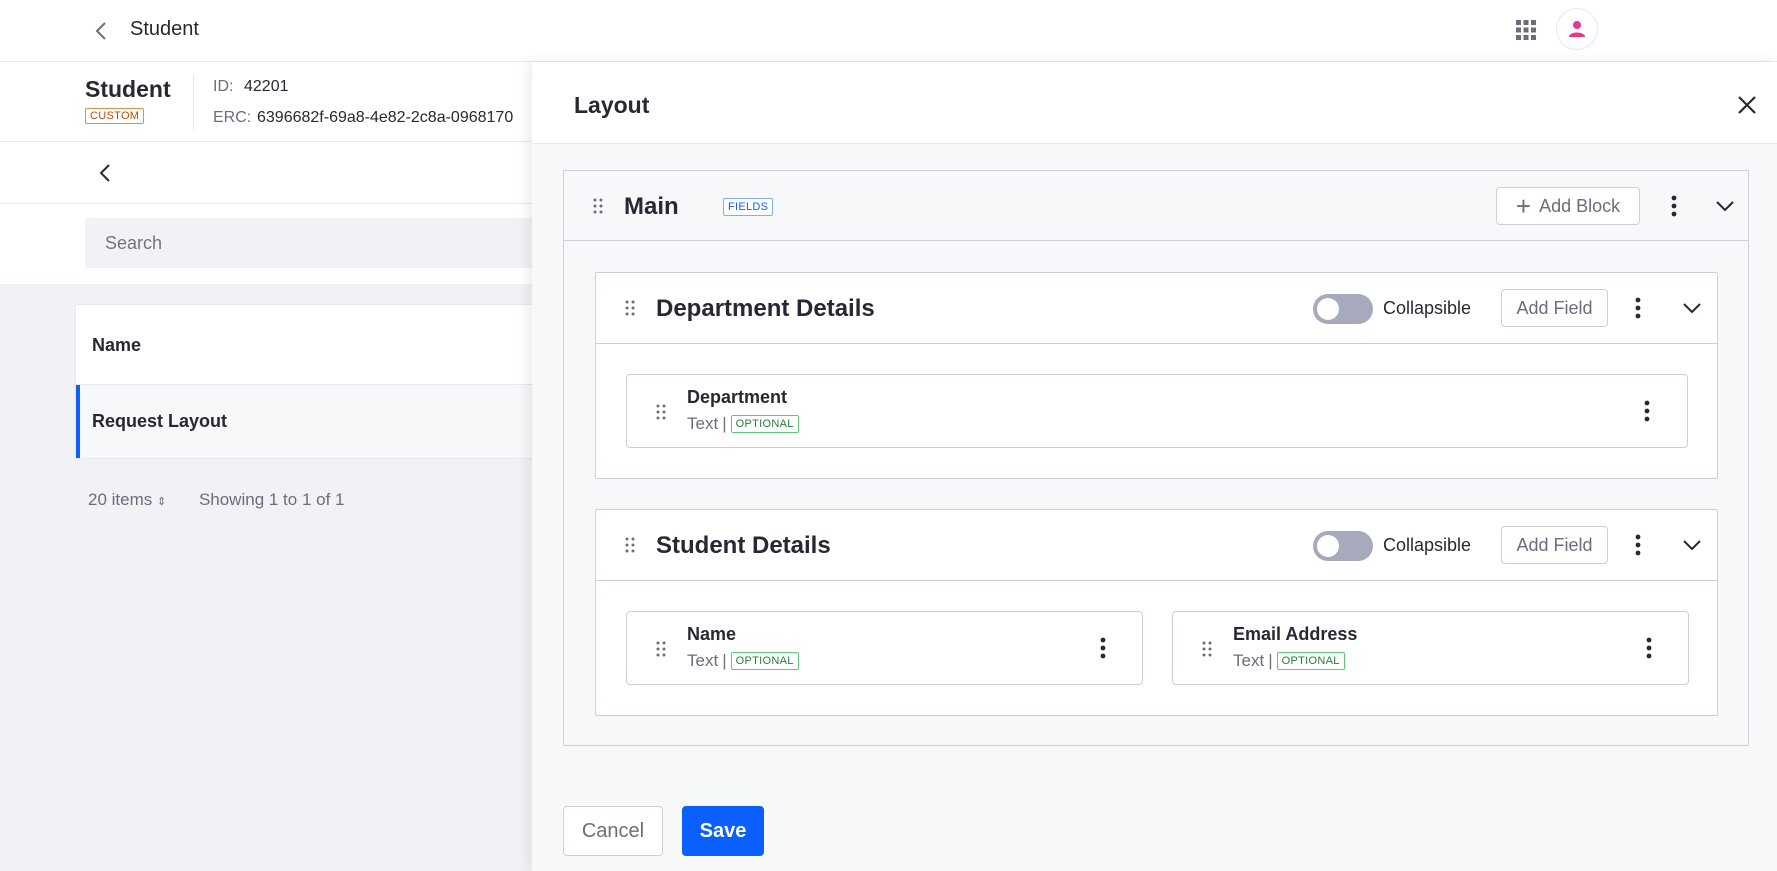 The image size is (1777, 871). What do you see at coordinates (1154, 103) in the screenshot?
I see `panel-header: Layout` at bounding box center [1154, 103].